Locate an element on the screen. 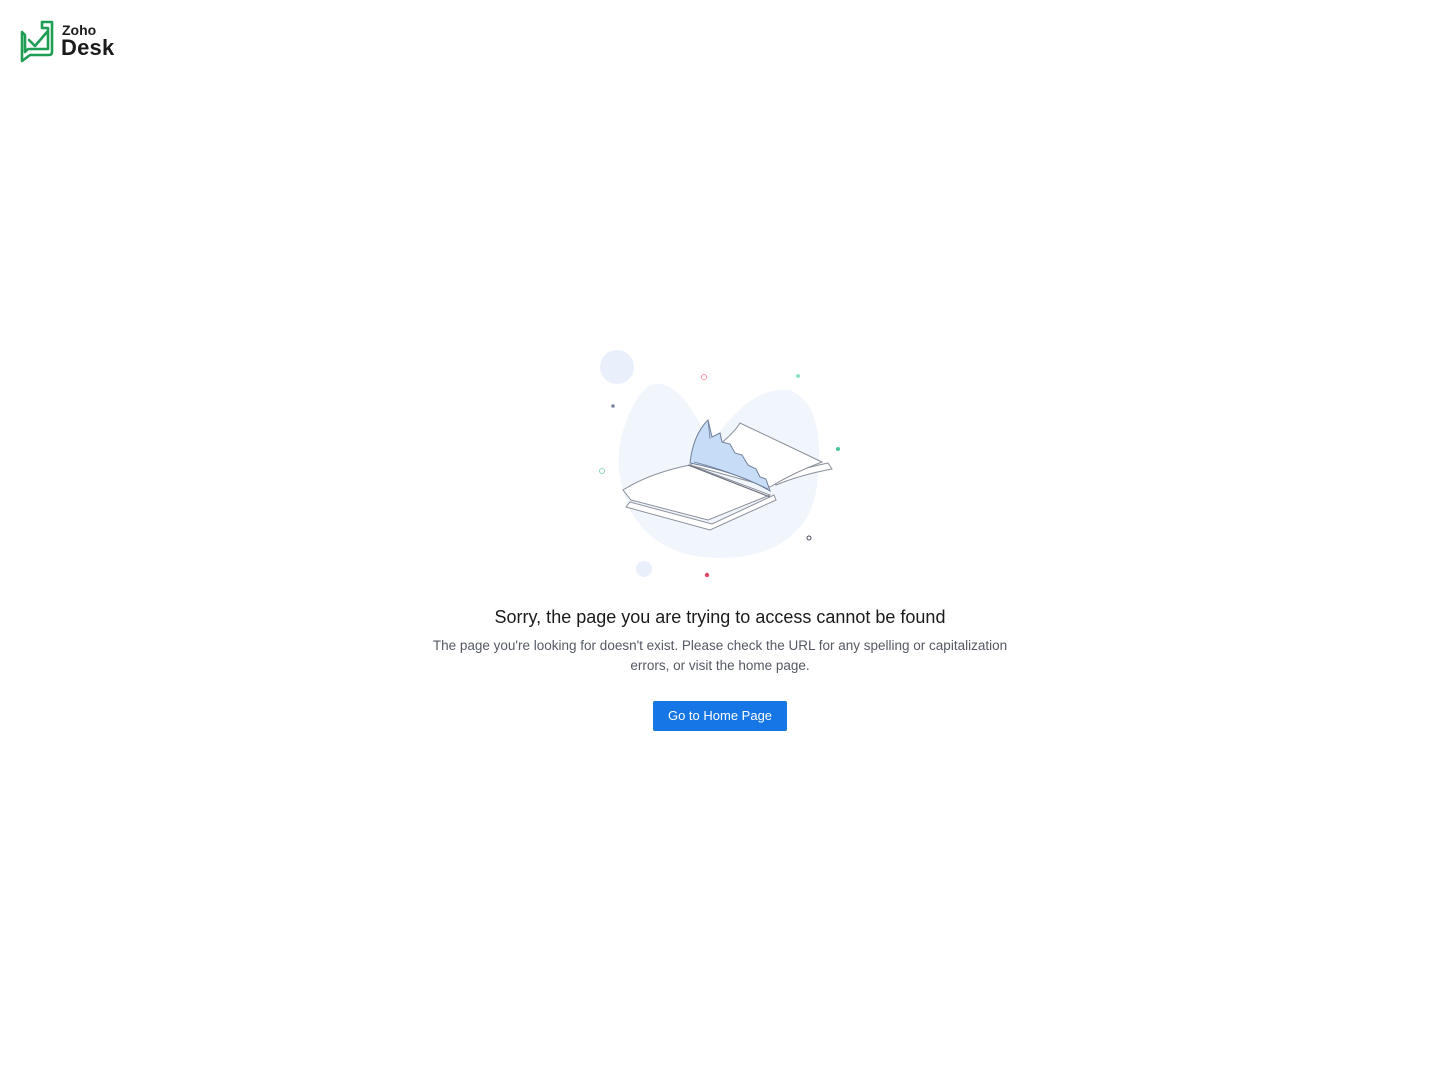 Image resolution: width=1440 pixels, height=1080 pixels. torn-book-icon is located at coordinates (719, 464).